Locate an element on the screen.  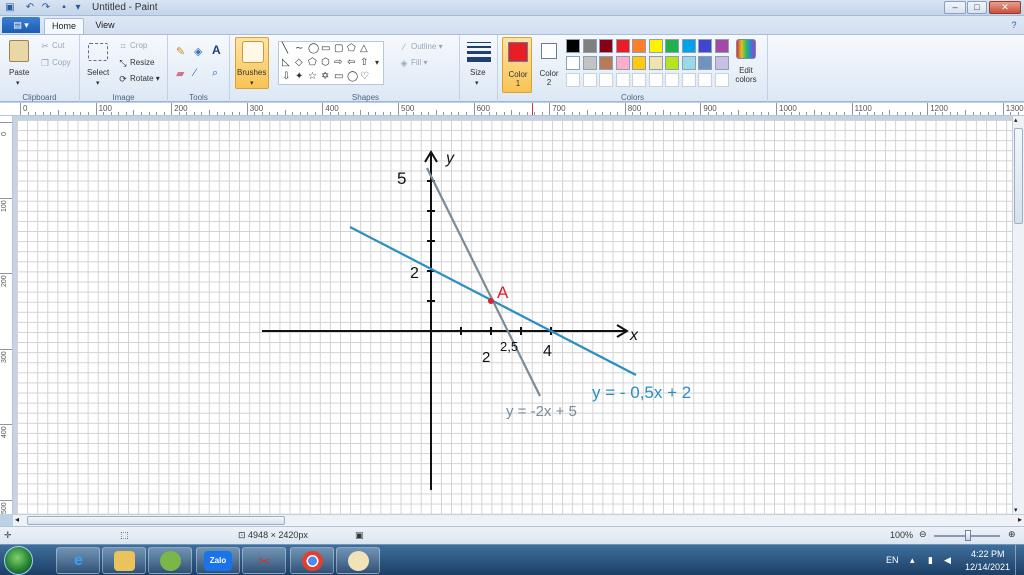
left-arrow-shape-icon: ⇦ is located at coordinates (351, 63).